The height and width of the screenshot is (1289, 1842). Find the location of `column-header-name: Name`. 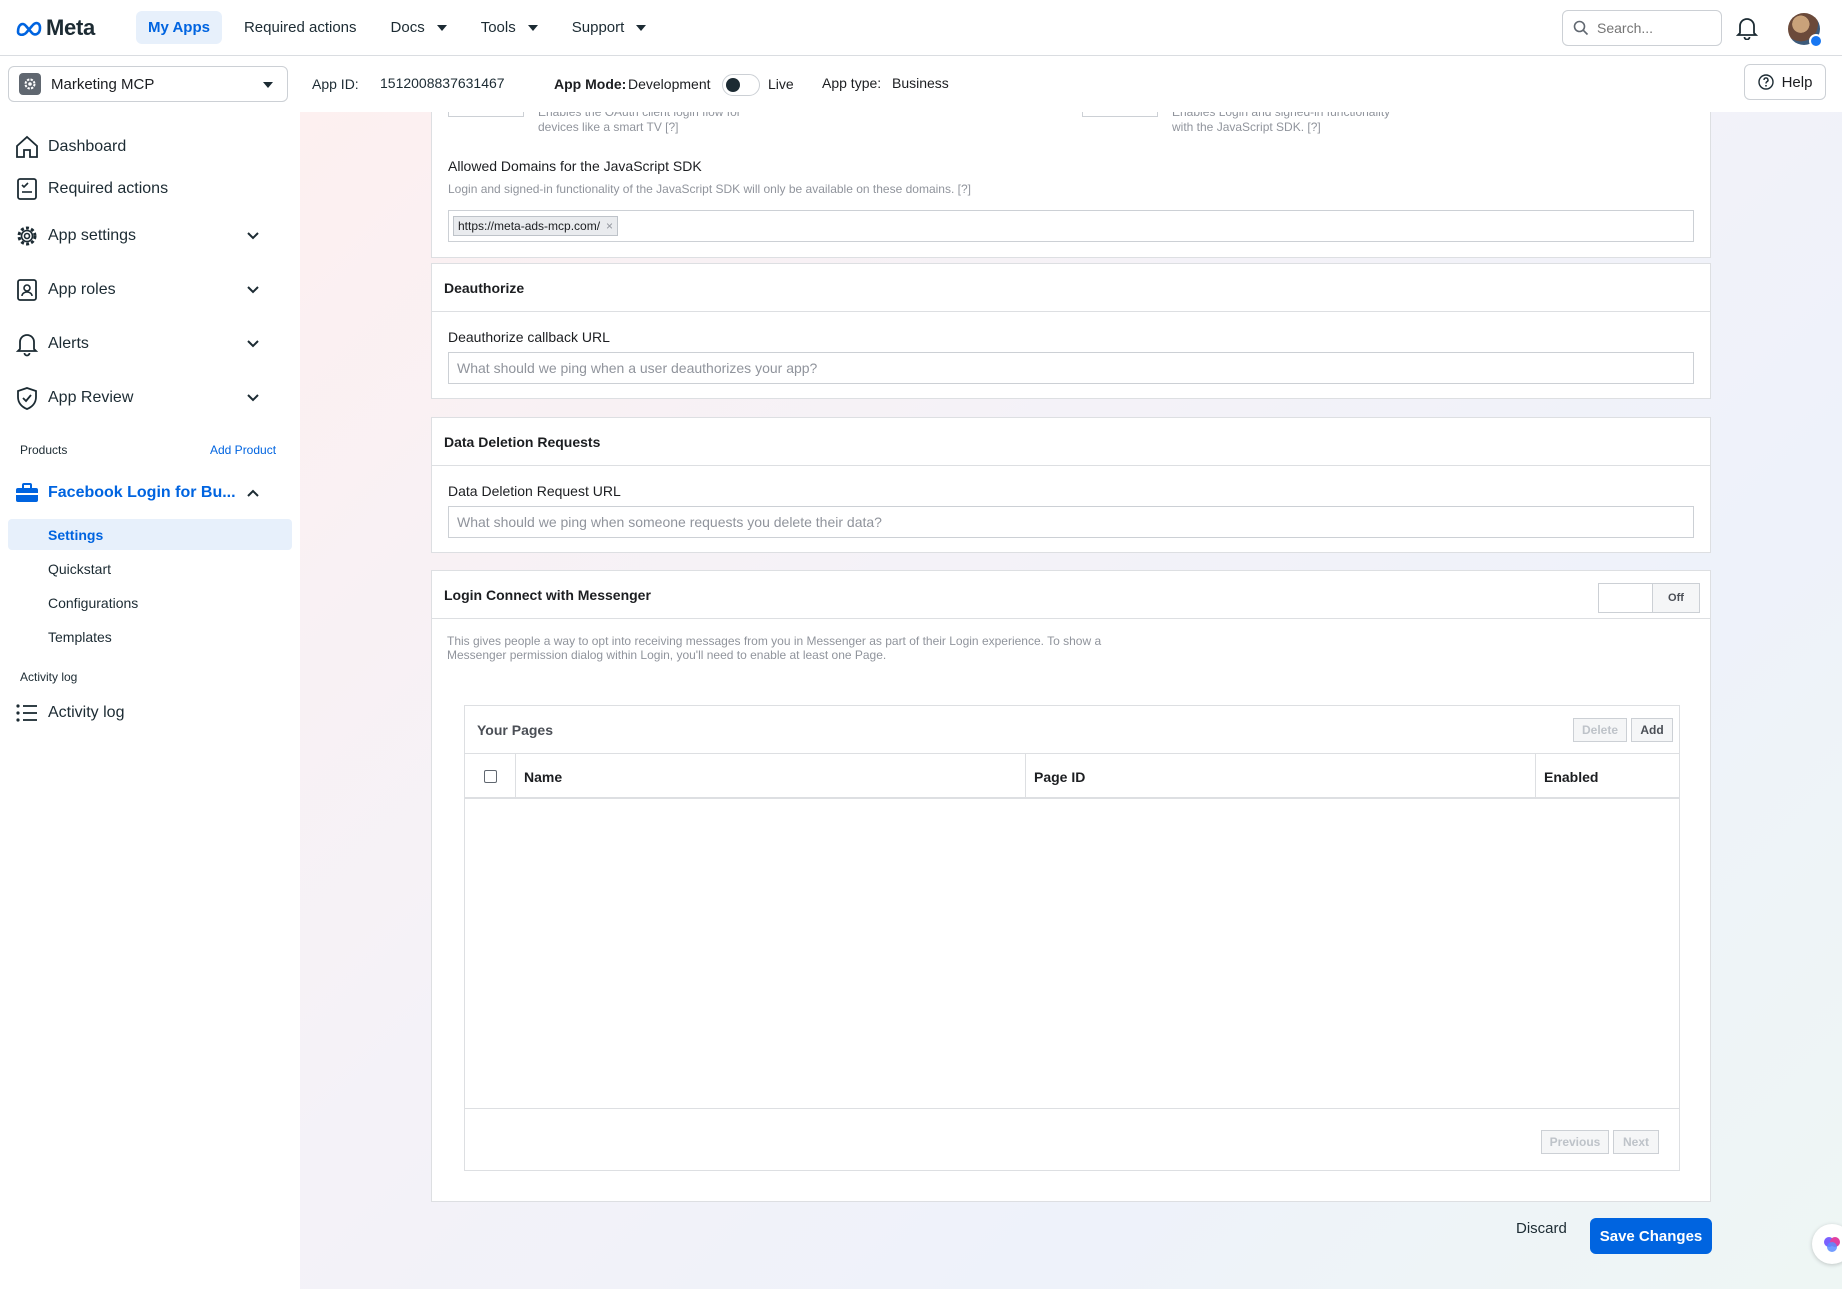

column-header-name: Name is located at coordinates (770, 776).